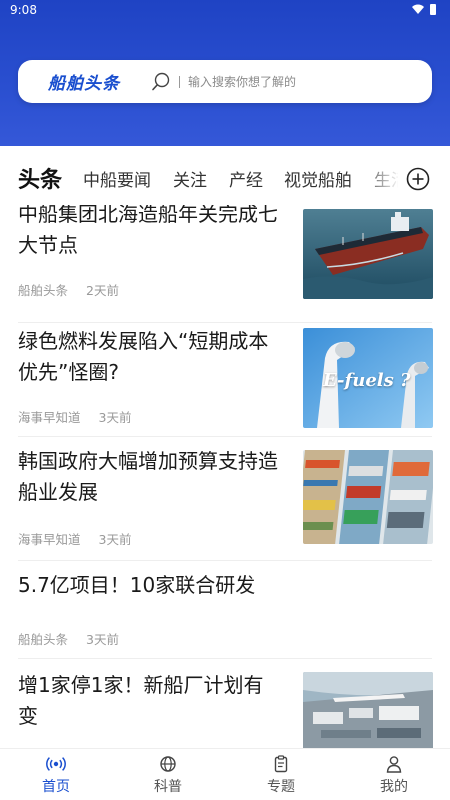 The image size is (450, 800). What do you see at coordinates (84, 84) in the screenshot?
I see `app-logo-text: 船舶头条` at bounding box center [84, 84].